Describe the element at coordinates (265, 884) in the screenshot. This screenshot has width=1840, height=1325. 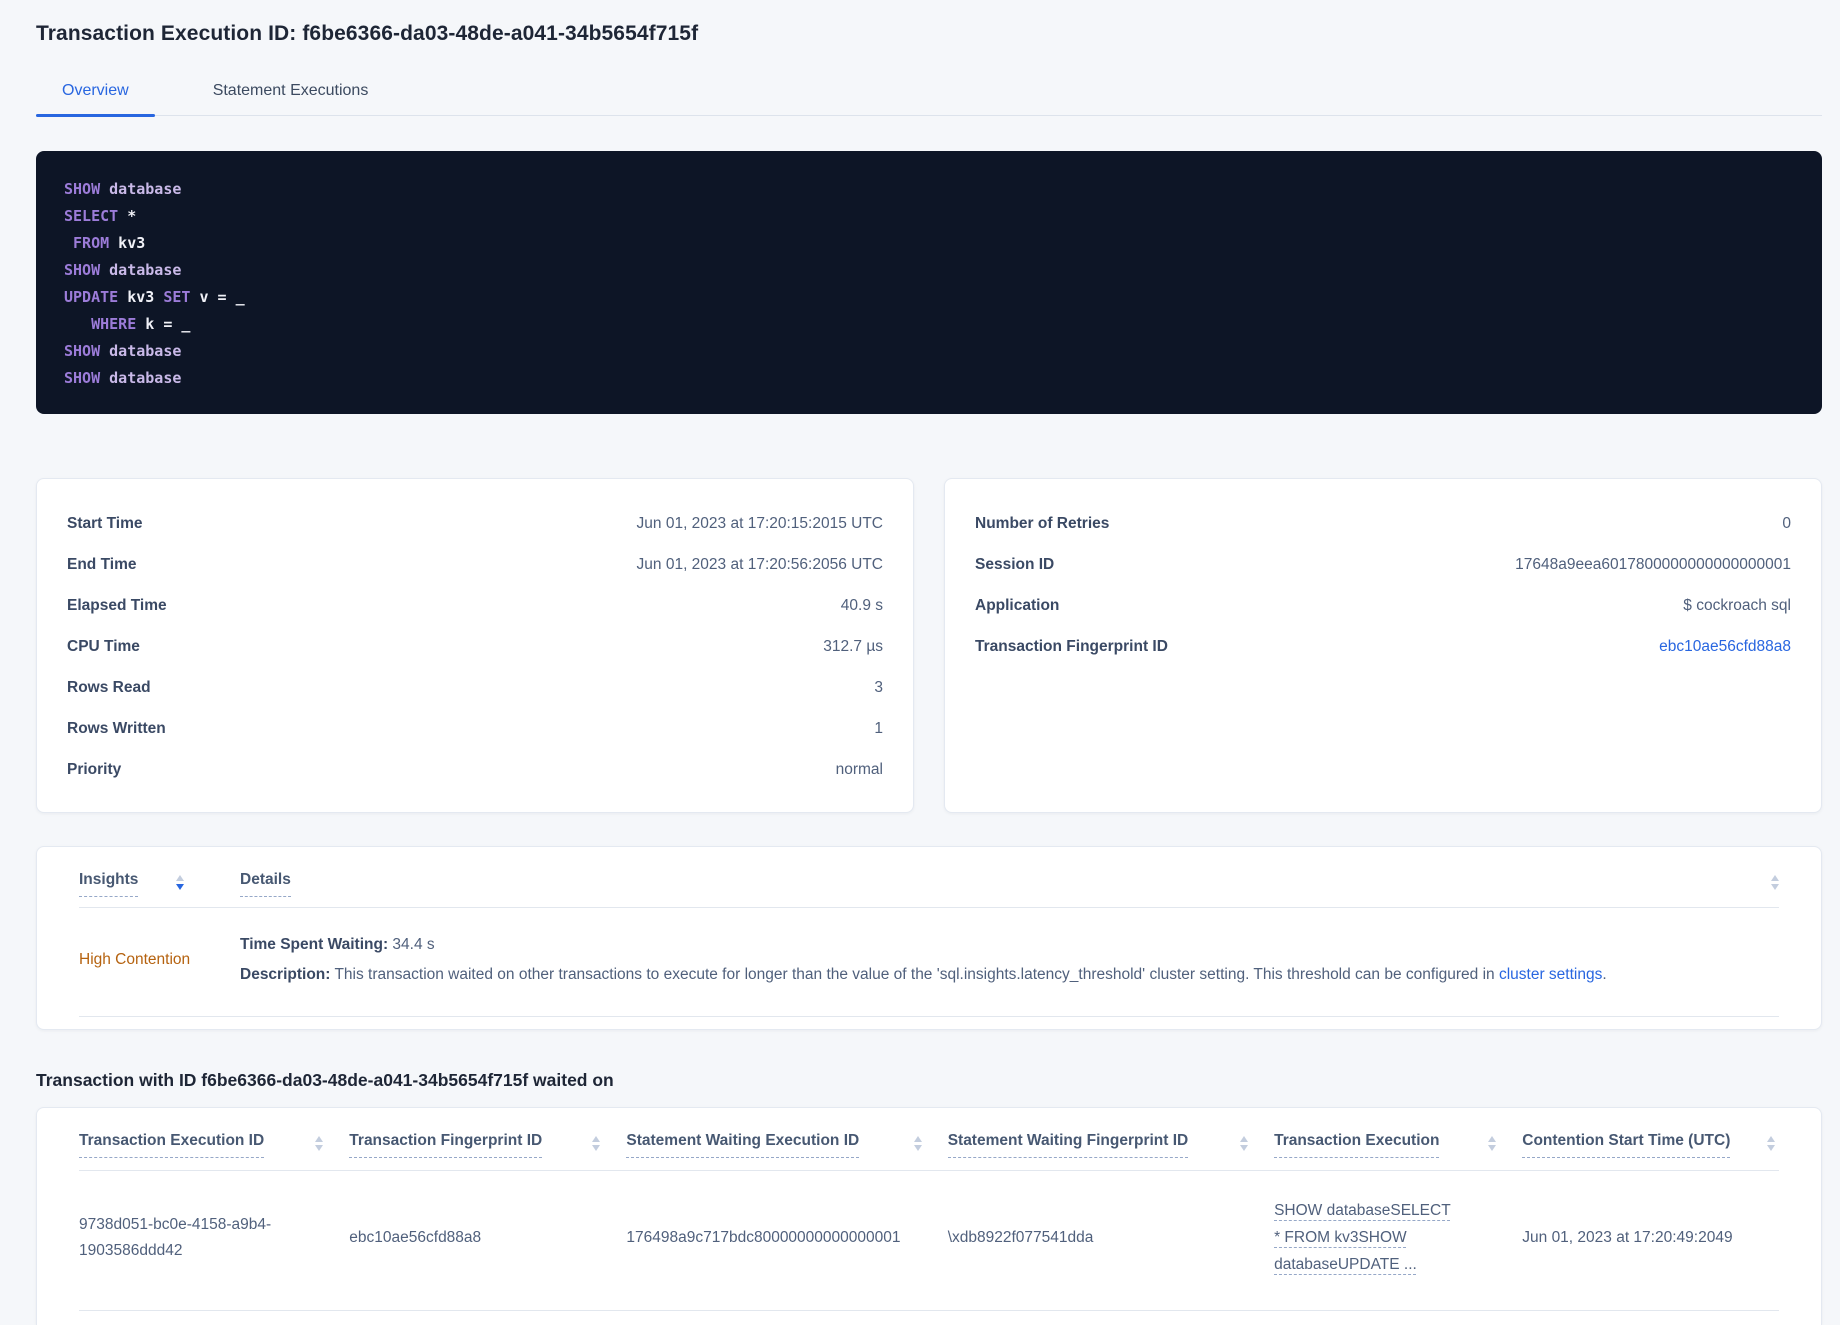
I see `details-header-label: Details` at that location.